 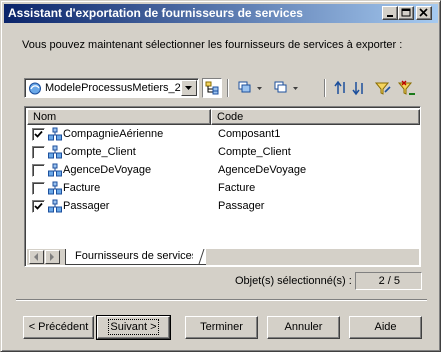 What do you see at coordinates (99, 152) in the screenshot?
I see `row-name: Compte_Client` at bounding box center [99, 152].